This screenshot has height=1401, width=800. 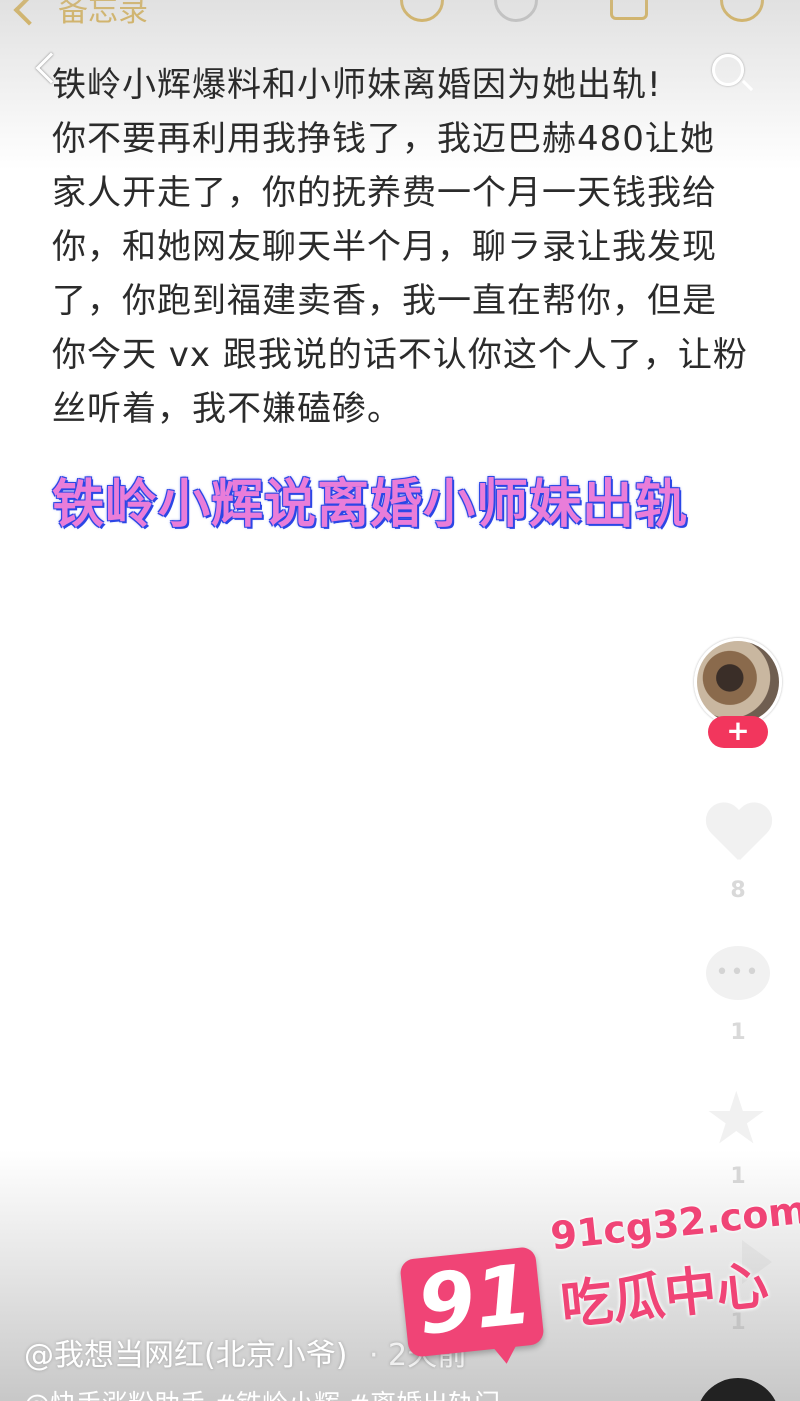 What do you see at coordinates (475, 1300) in the screenshot?
I see `watermark-number: 91` at bounding box center [475, 1300].